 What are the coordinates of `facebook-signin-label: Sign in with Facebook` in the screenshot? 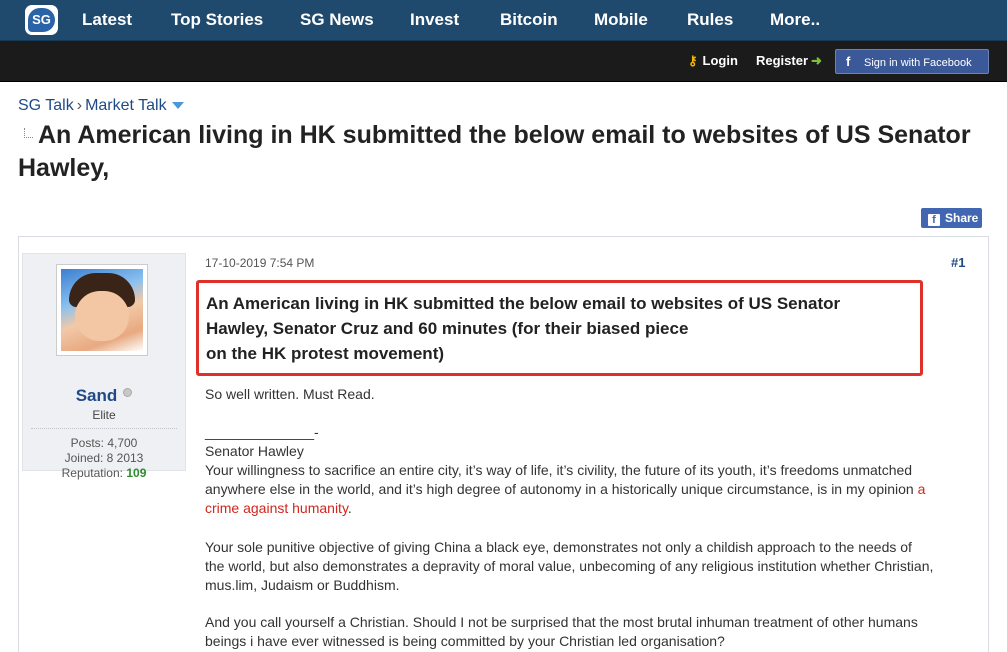 It's located at (918, 63).